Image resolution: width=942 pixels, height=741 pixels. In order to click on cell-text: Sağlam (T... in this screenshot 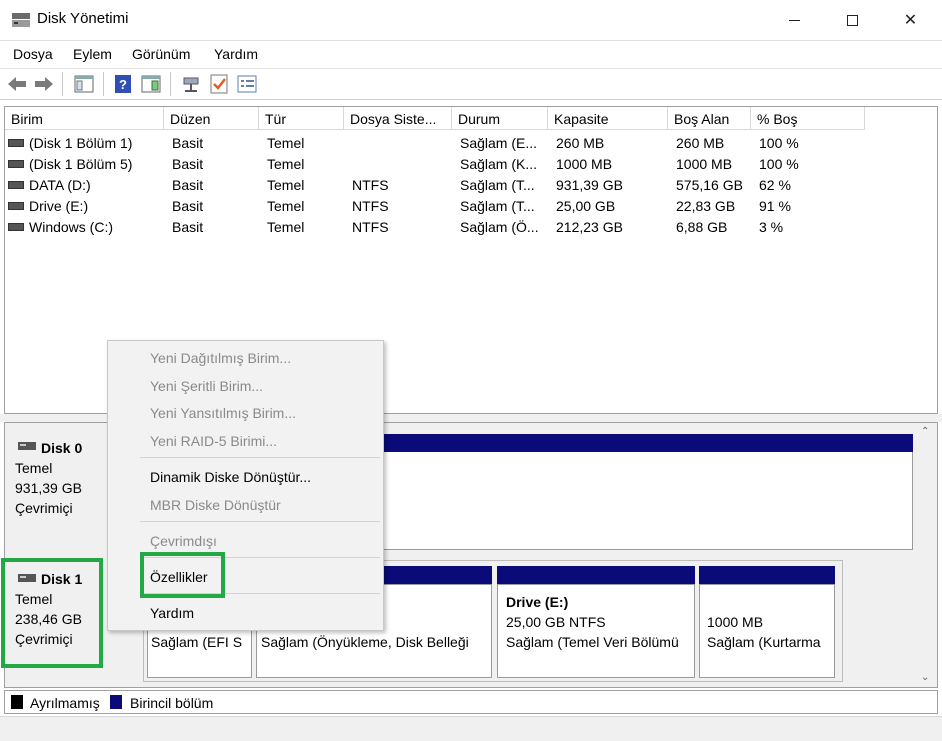, I will do `click(497, 185)`.